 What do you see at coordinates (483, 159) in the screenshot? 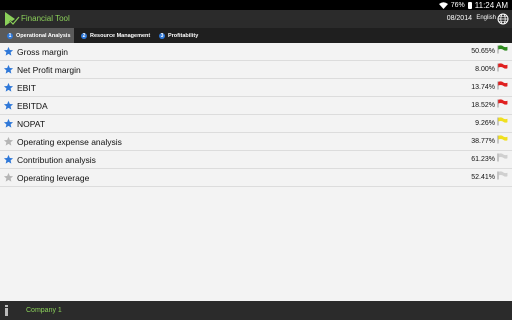
I see `metric-value: 61.23%` at bounding box center [483, 159].